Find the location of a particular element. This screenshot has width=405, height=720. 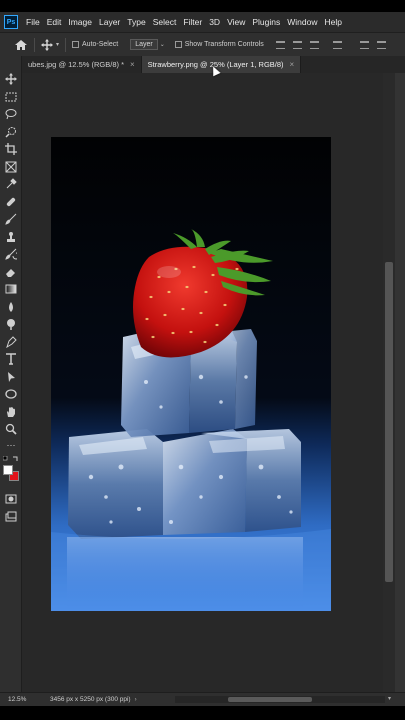

document-info: 3456 px x 5250 px (300 ppi) is located at coordinates (90, 699).